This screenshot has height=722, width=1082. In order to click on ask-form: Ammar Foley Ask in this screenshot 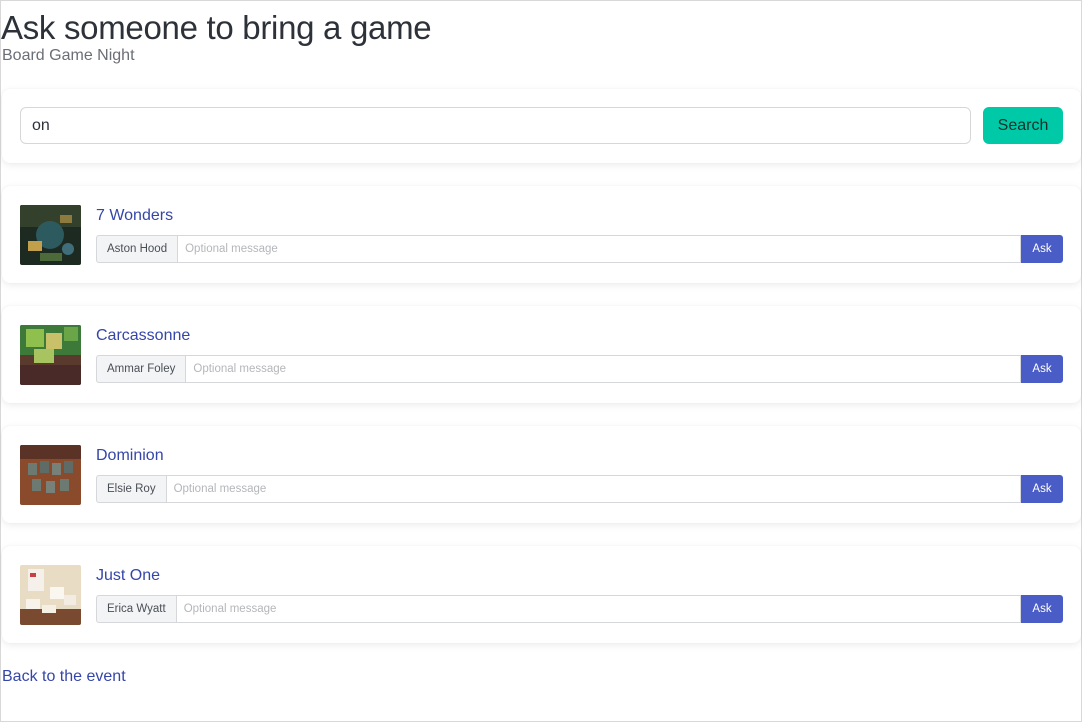, I will do `click(579, 369)`.